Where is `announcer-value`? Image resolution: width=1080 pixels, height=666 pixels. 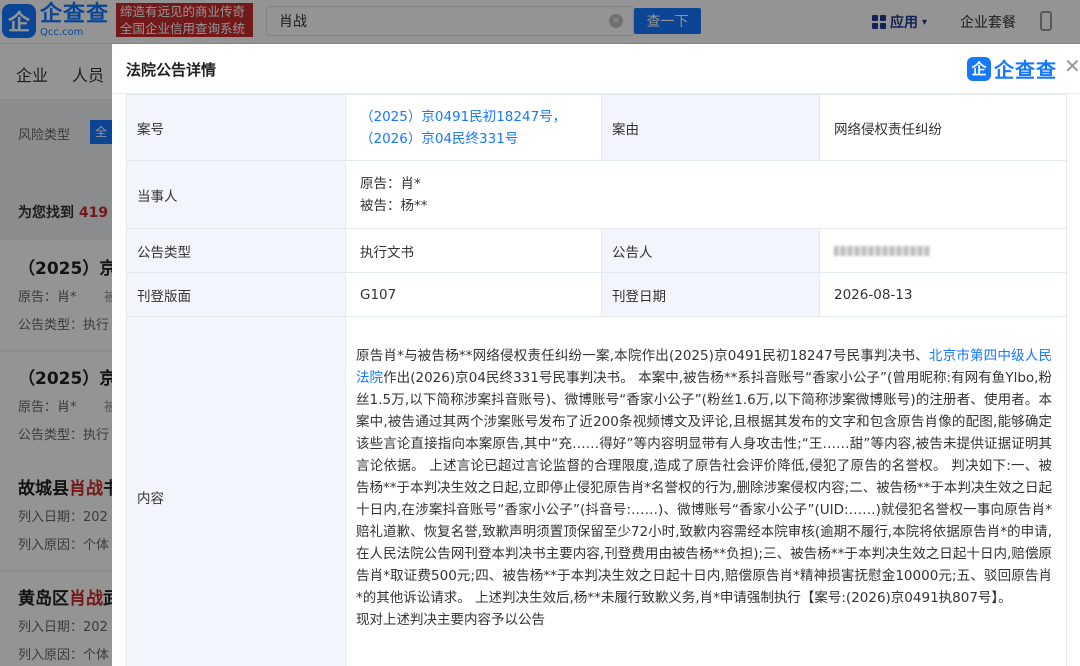
announcer-value is located at coordinates (943, 250).